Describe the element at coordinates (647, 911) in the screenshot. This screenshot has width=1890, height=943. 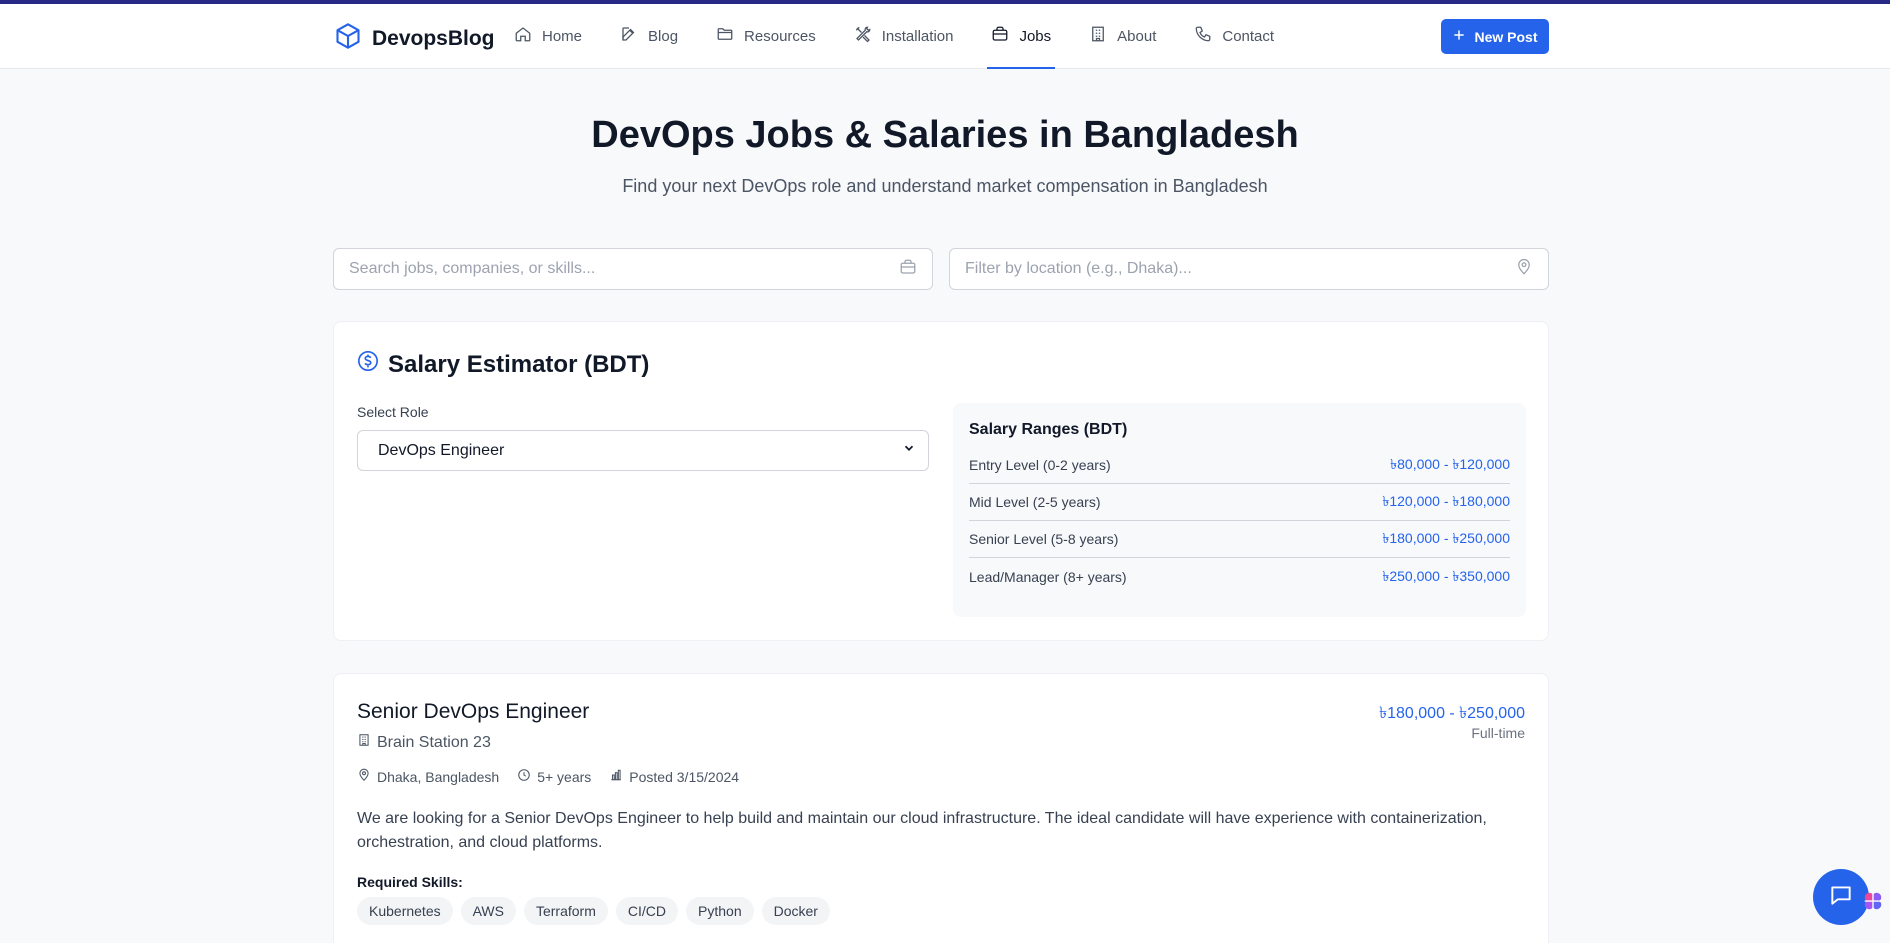
I see `skill-tag: CI/CD` at that location.